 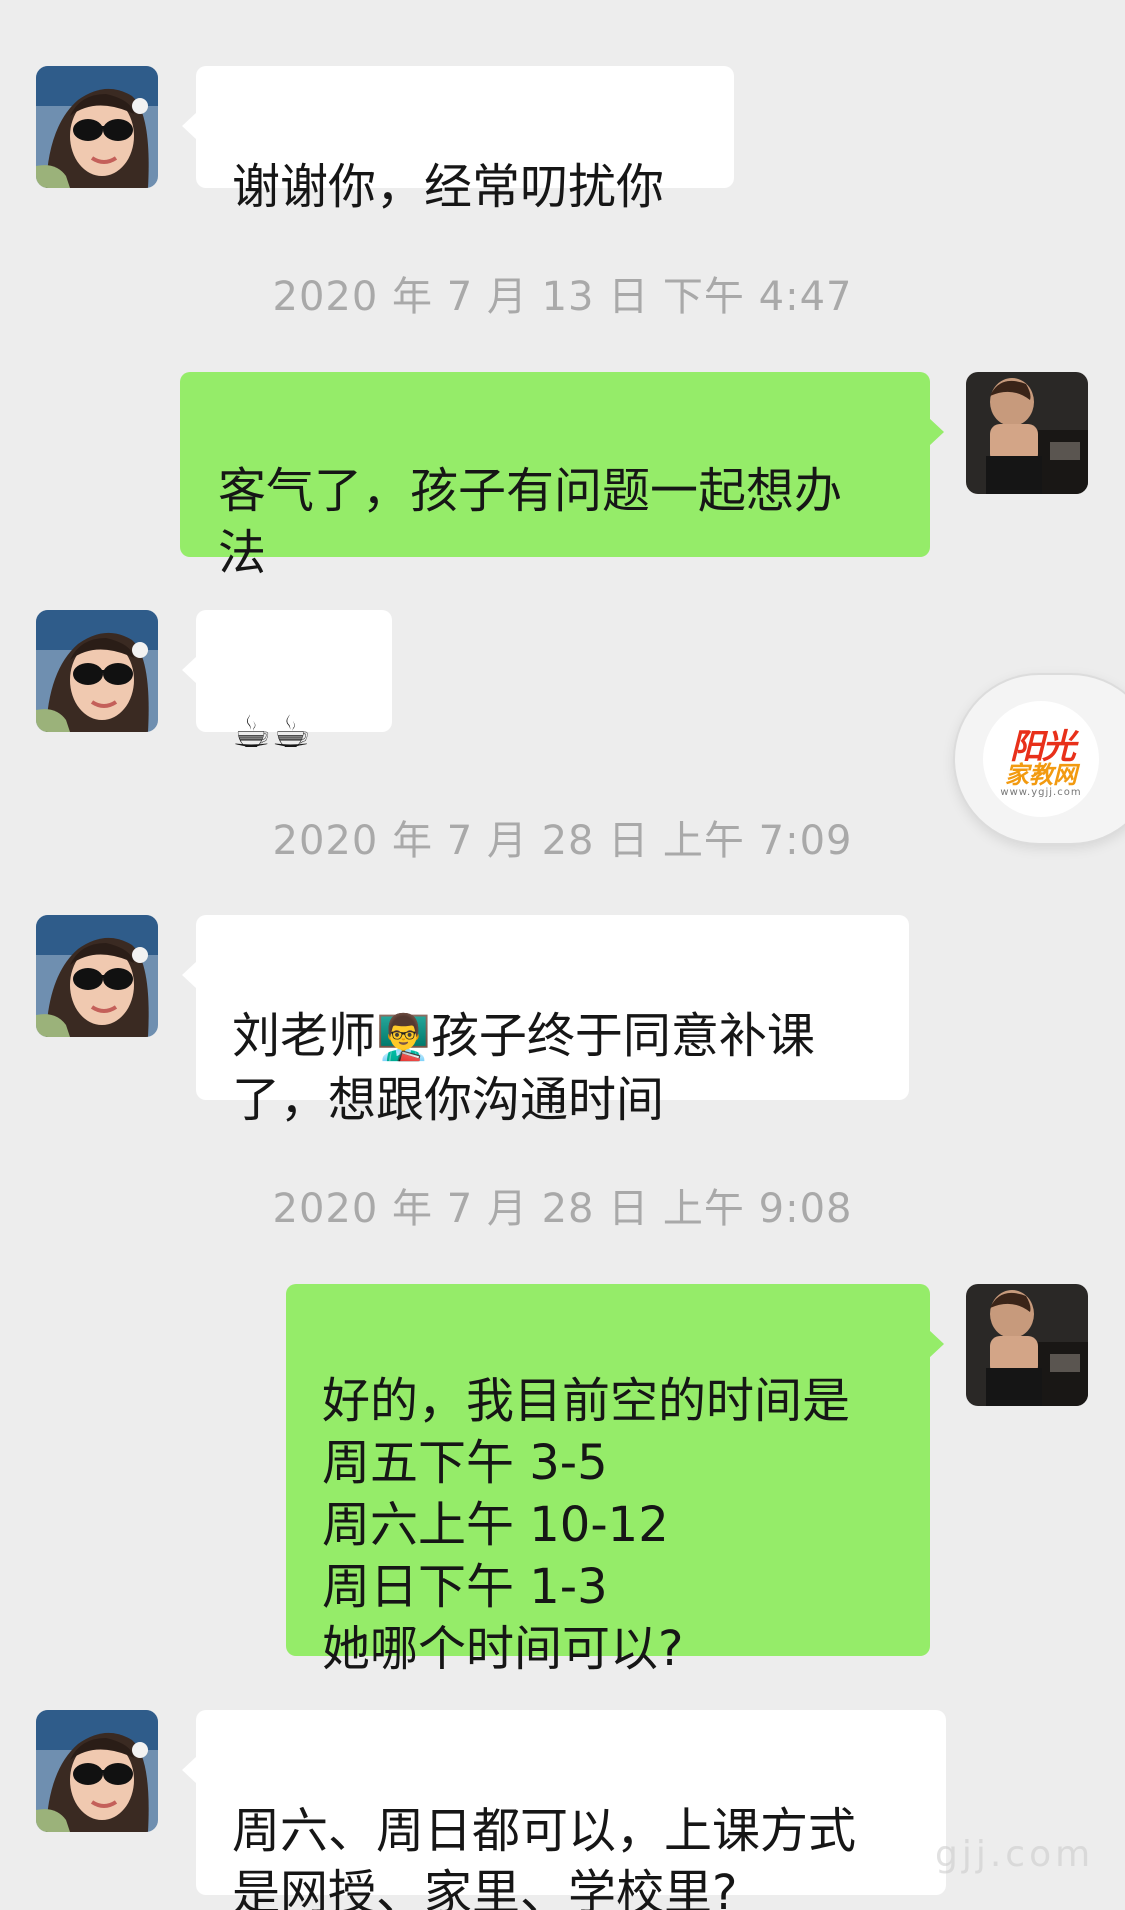 What do you see at coordinates (562, 841) in the screenshot?
I see `message-timestamp: 2020 年 7 月 28 日 上午 7:09` at bounding box center [562, 841].